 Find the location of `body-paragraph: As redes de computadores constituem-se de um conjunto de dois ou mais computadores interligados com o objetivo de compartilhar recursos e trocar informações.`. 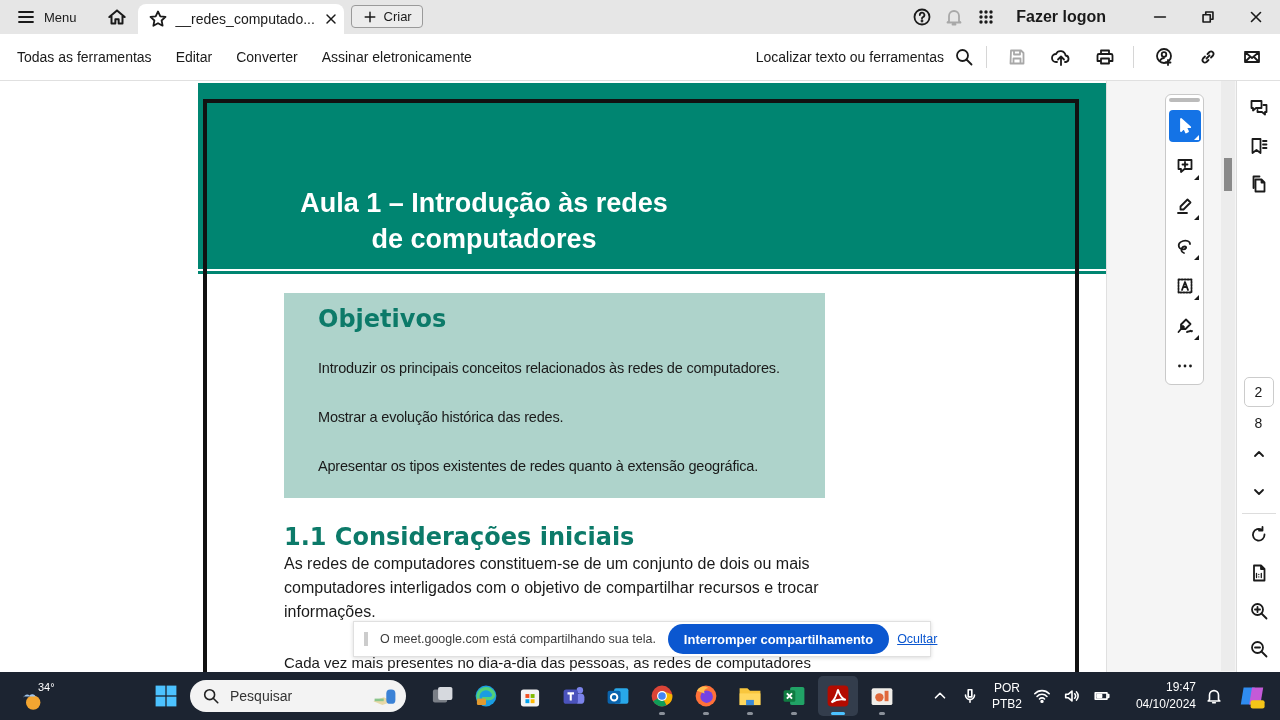

body-paragraph: As redes de computadores constituem-se de um conjunto de dois ou mais computadores interligados com o objetivo de compartilhar recursos e trocar informações. is located at coordinates (552, 588).